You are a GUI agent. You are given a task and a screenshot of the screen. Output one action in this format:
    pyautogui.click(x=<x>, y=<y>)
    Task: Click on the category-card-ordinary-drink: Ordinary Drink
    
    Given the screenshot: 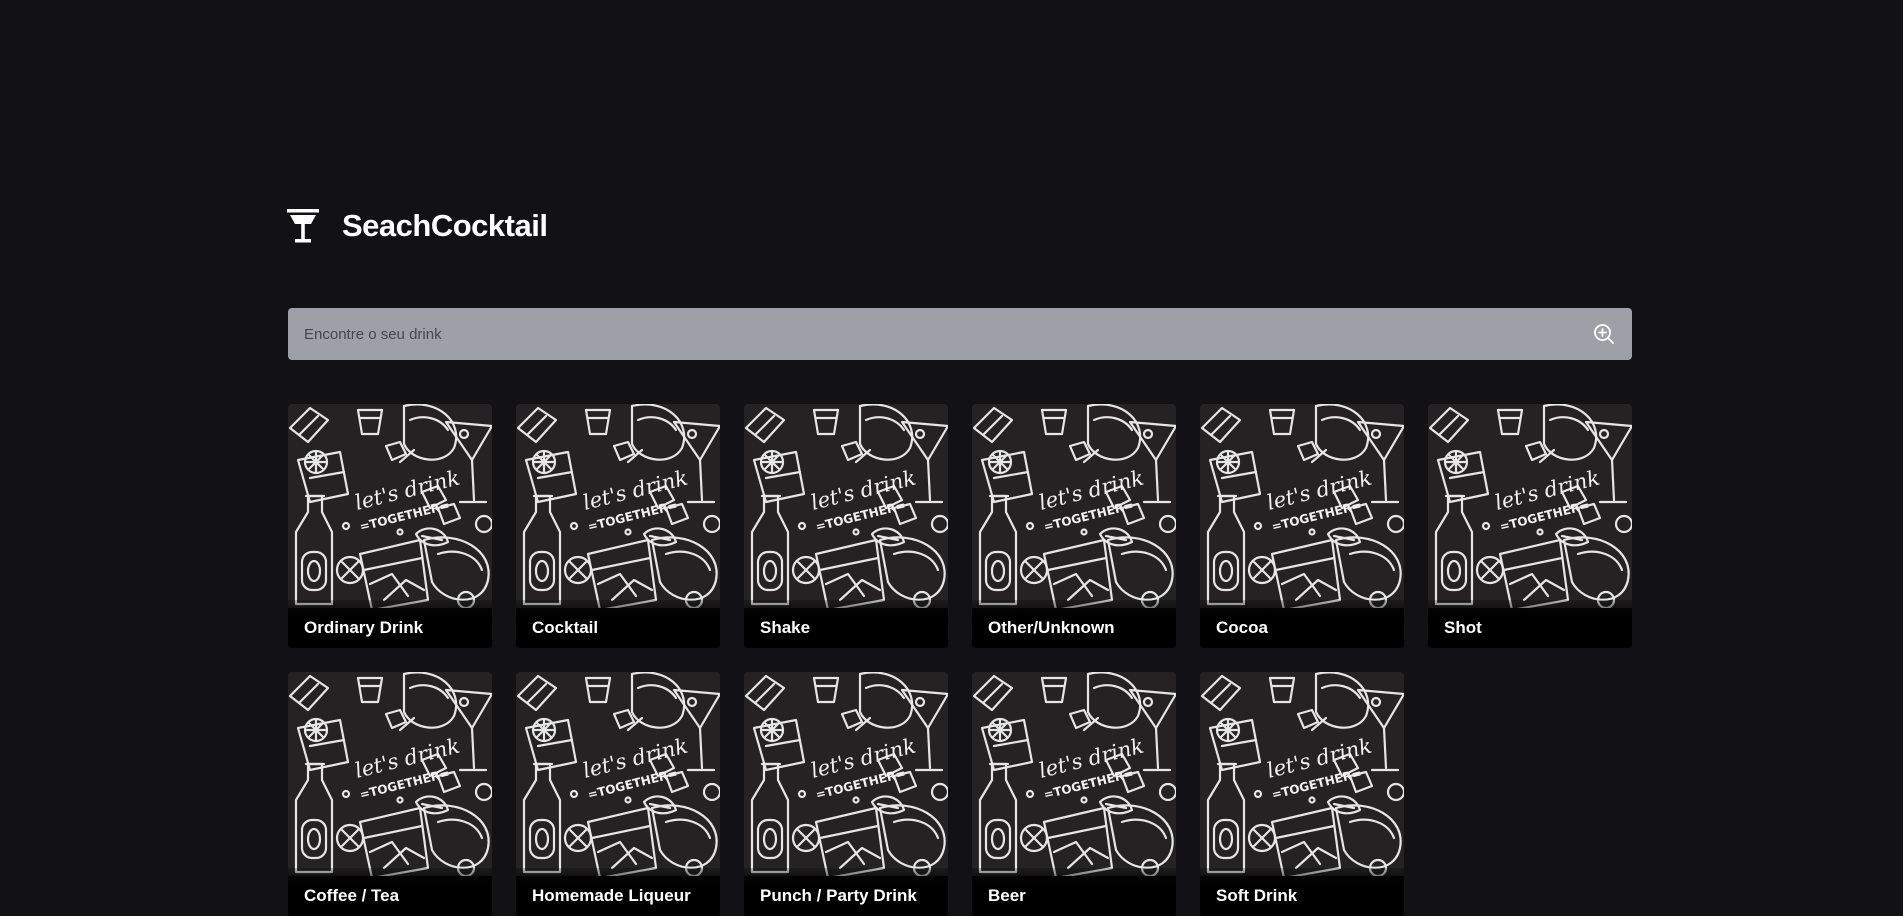 What is the action you would take?
    pyautogui.click(x=390, y=526)
    